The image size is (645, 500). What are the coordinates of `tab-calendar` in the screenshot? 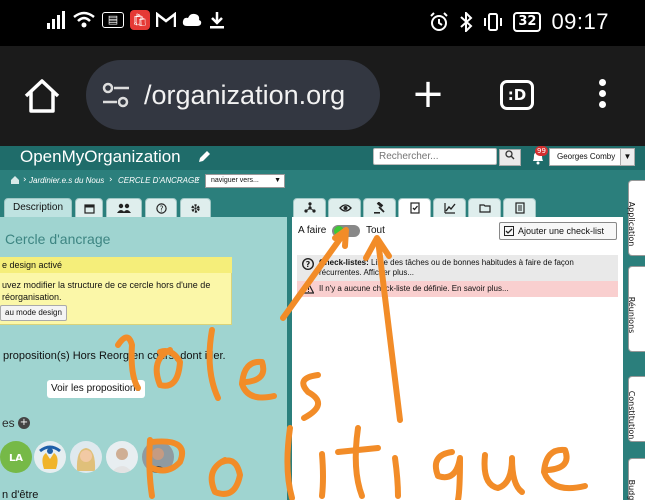 It's located at (89, 208).